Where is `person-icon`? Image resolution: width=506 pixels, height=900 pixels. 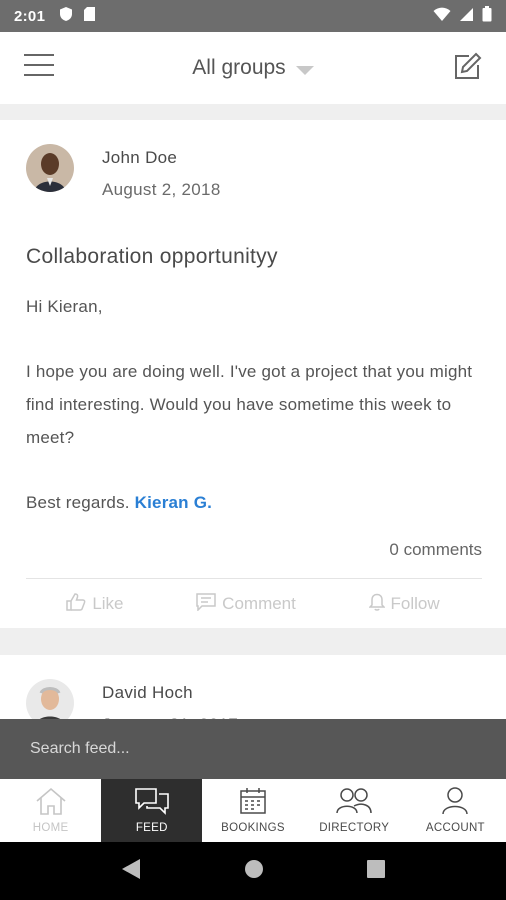
person-icon is located at coordinates (455, 802).